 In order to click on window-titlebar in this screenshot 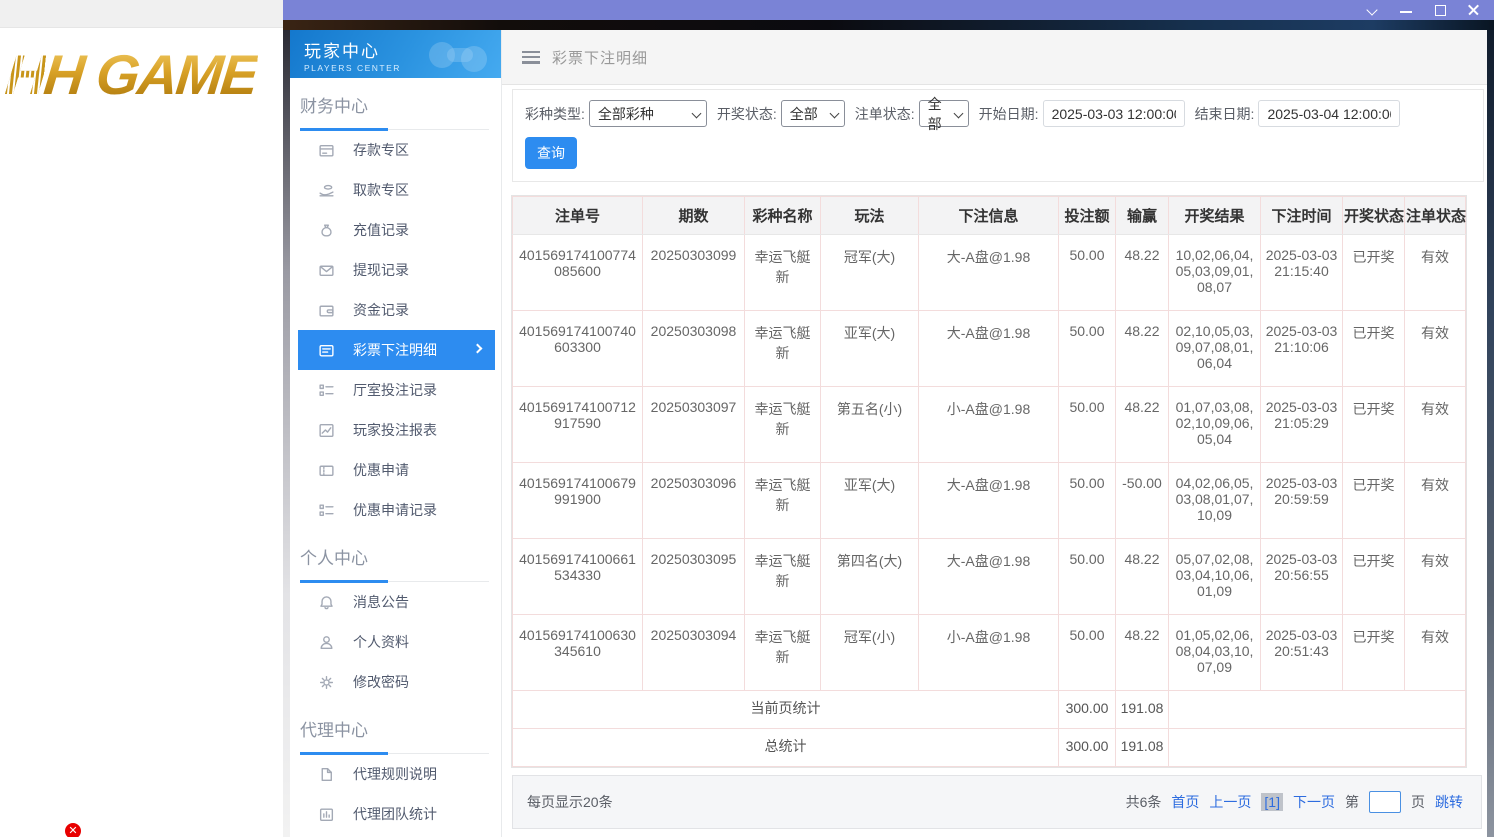, I will do `click(888, 10)`.